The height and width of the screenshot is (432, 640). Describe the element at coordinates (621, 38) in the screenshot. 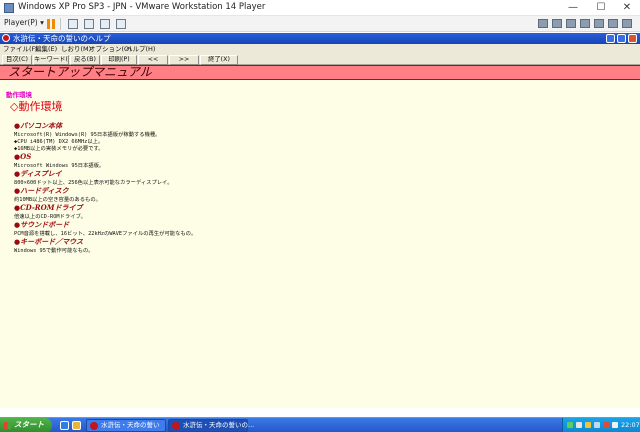

I see `app-maximize-button` at that location.